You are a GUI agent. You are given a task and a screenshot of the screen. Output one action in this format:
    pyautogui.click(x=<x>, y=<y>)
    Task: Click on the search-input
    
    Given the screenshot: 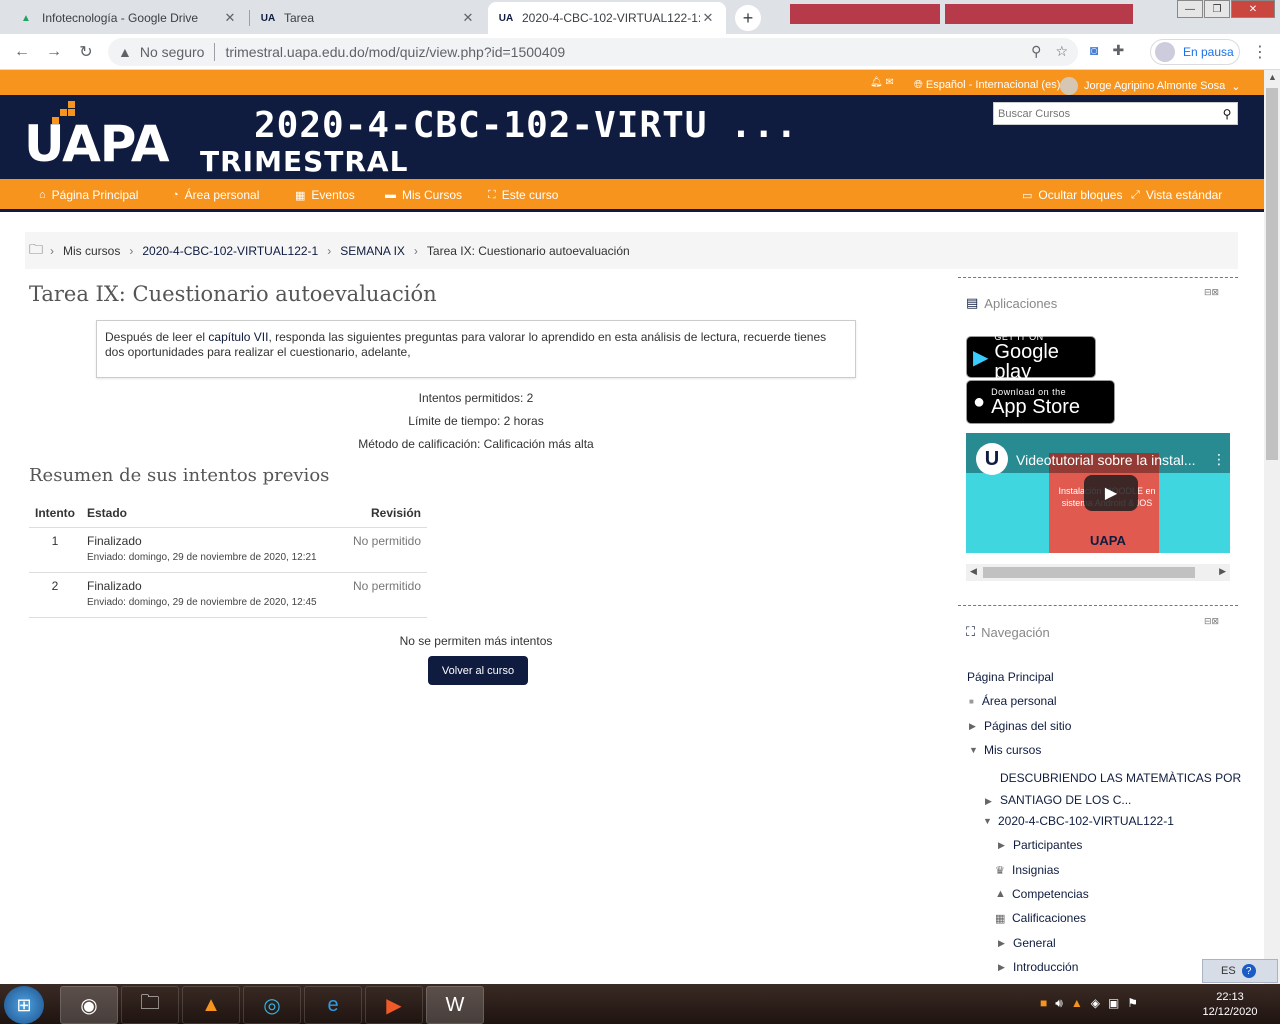 What is the action you would take?
    pyautogui.click(x=1105, y=113)
    